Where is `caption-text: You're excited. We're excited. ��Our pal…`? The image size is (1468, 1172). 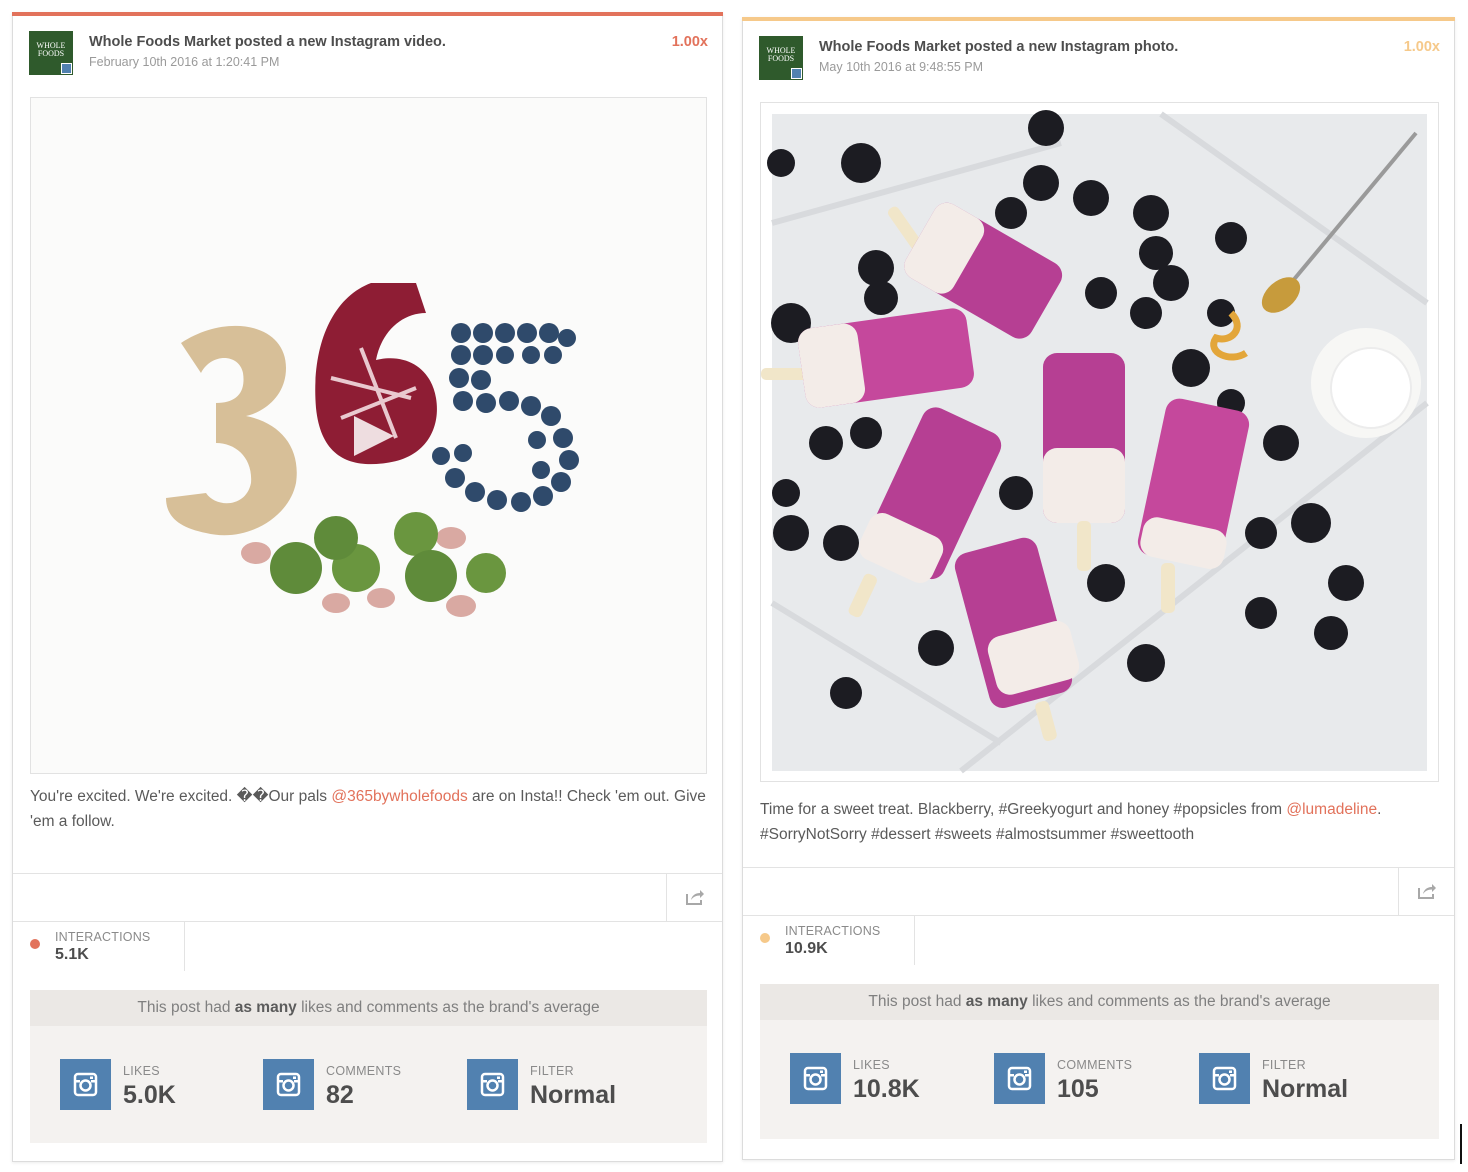 caption-text: You're excited. We're excited. ��Our pal… is located at coordinates (181, 796).